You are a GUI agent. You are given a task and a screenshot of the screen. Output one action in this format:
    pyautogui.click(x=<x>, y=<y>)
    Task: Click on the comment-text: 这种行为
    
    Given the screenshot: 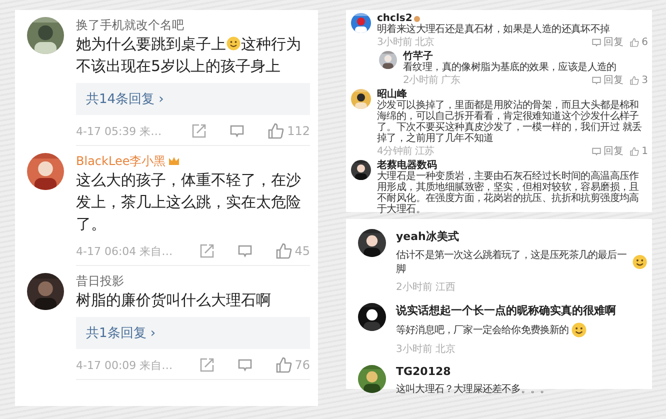 What is the action you would take?
    pyautogui.click(x=271, y=44)
    